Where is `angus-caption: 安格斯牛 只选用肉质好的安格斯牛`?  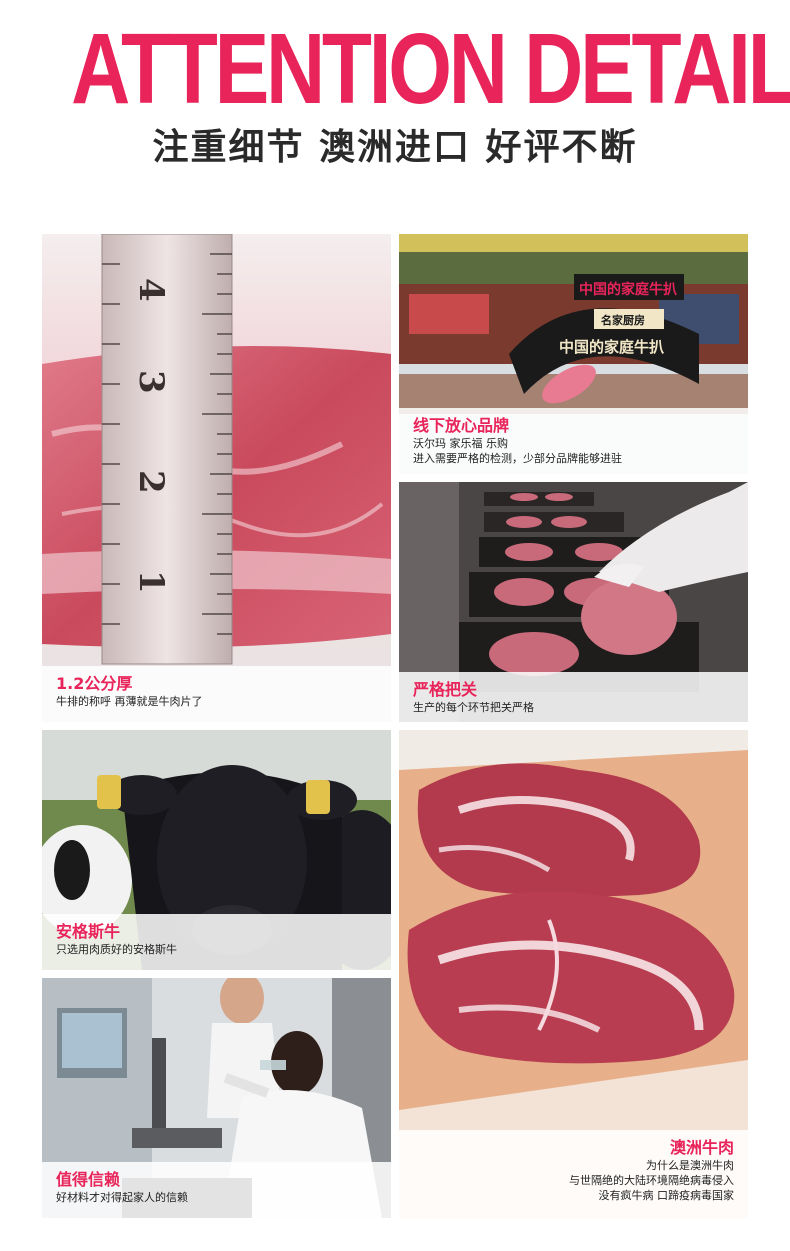
angus-caption: 安格斯牛 只选用肉质好的安格斯牛 is located at coordinates (216, 942).